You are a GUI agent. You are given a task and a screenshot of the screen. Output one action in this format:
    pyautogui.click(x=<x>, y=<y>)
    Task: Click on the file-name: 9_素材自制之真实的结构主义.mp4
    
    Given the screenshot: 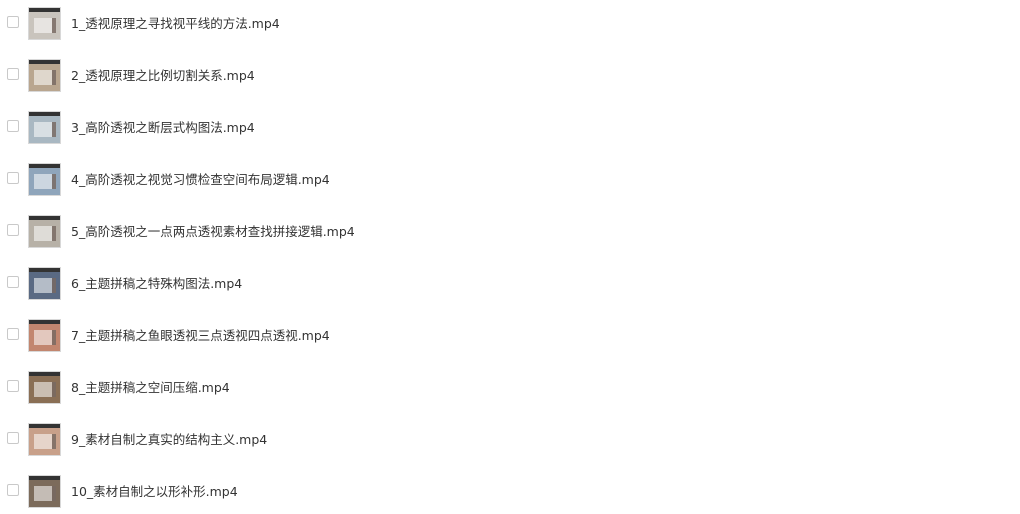 What is the action you would take?
    pyautogui.click(x=169, y=440)
    